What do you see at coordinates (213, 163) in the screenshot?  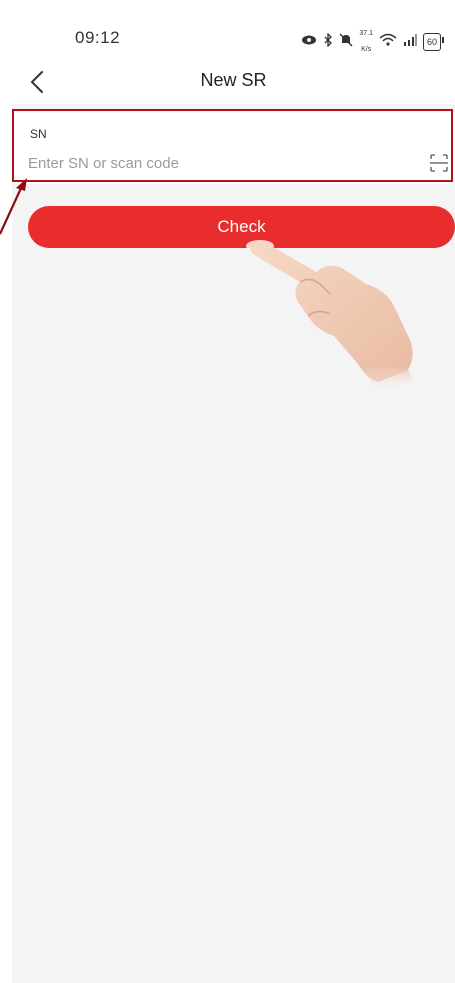 I see `sn-input` at bounding box center [213, 163].